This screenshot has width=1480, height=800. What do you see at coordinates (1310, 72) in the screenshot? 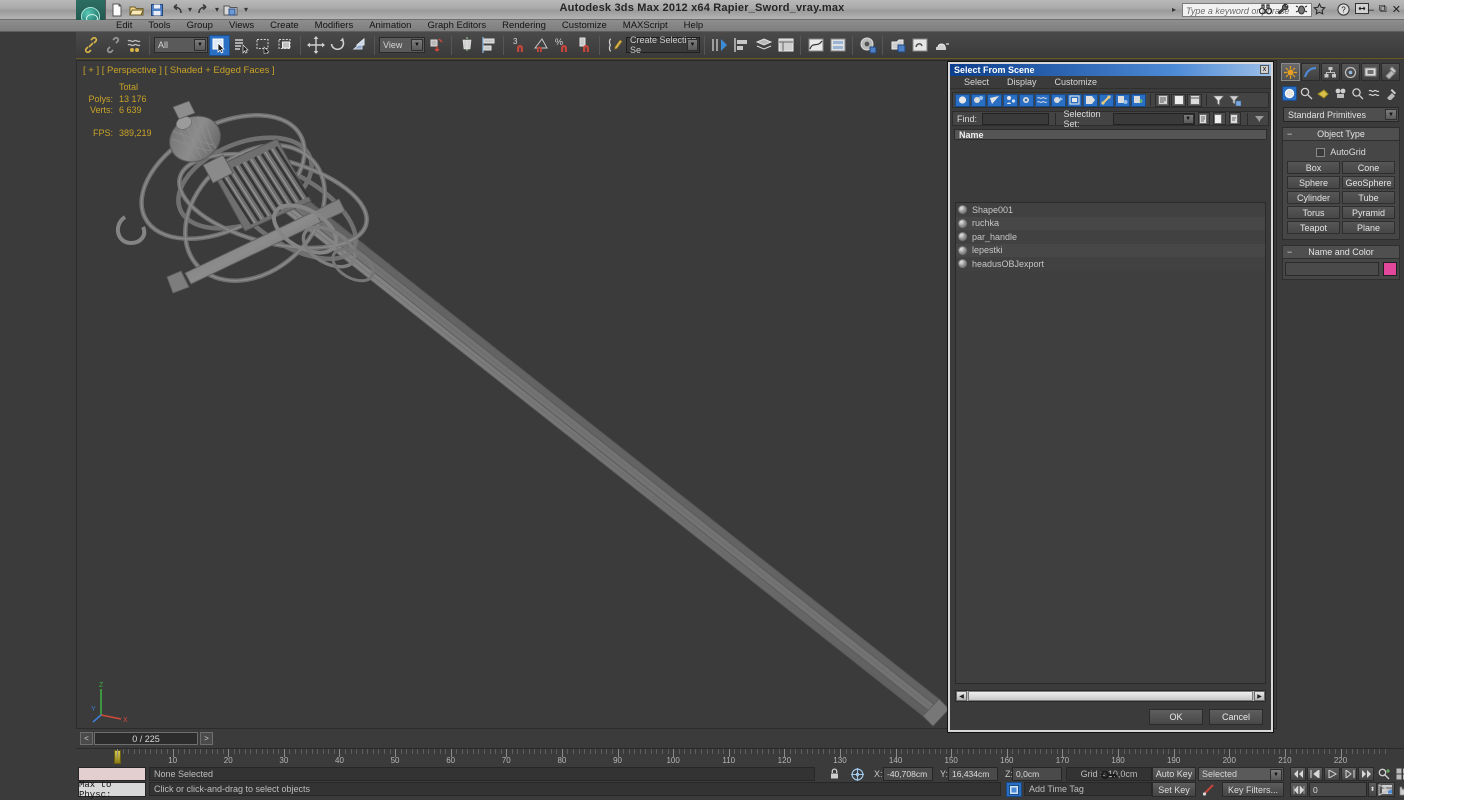
I see `tab-modify` at bounding box center [1310, 72].